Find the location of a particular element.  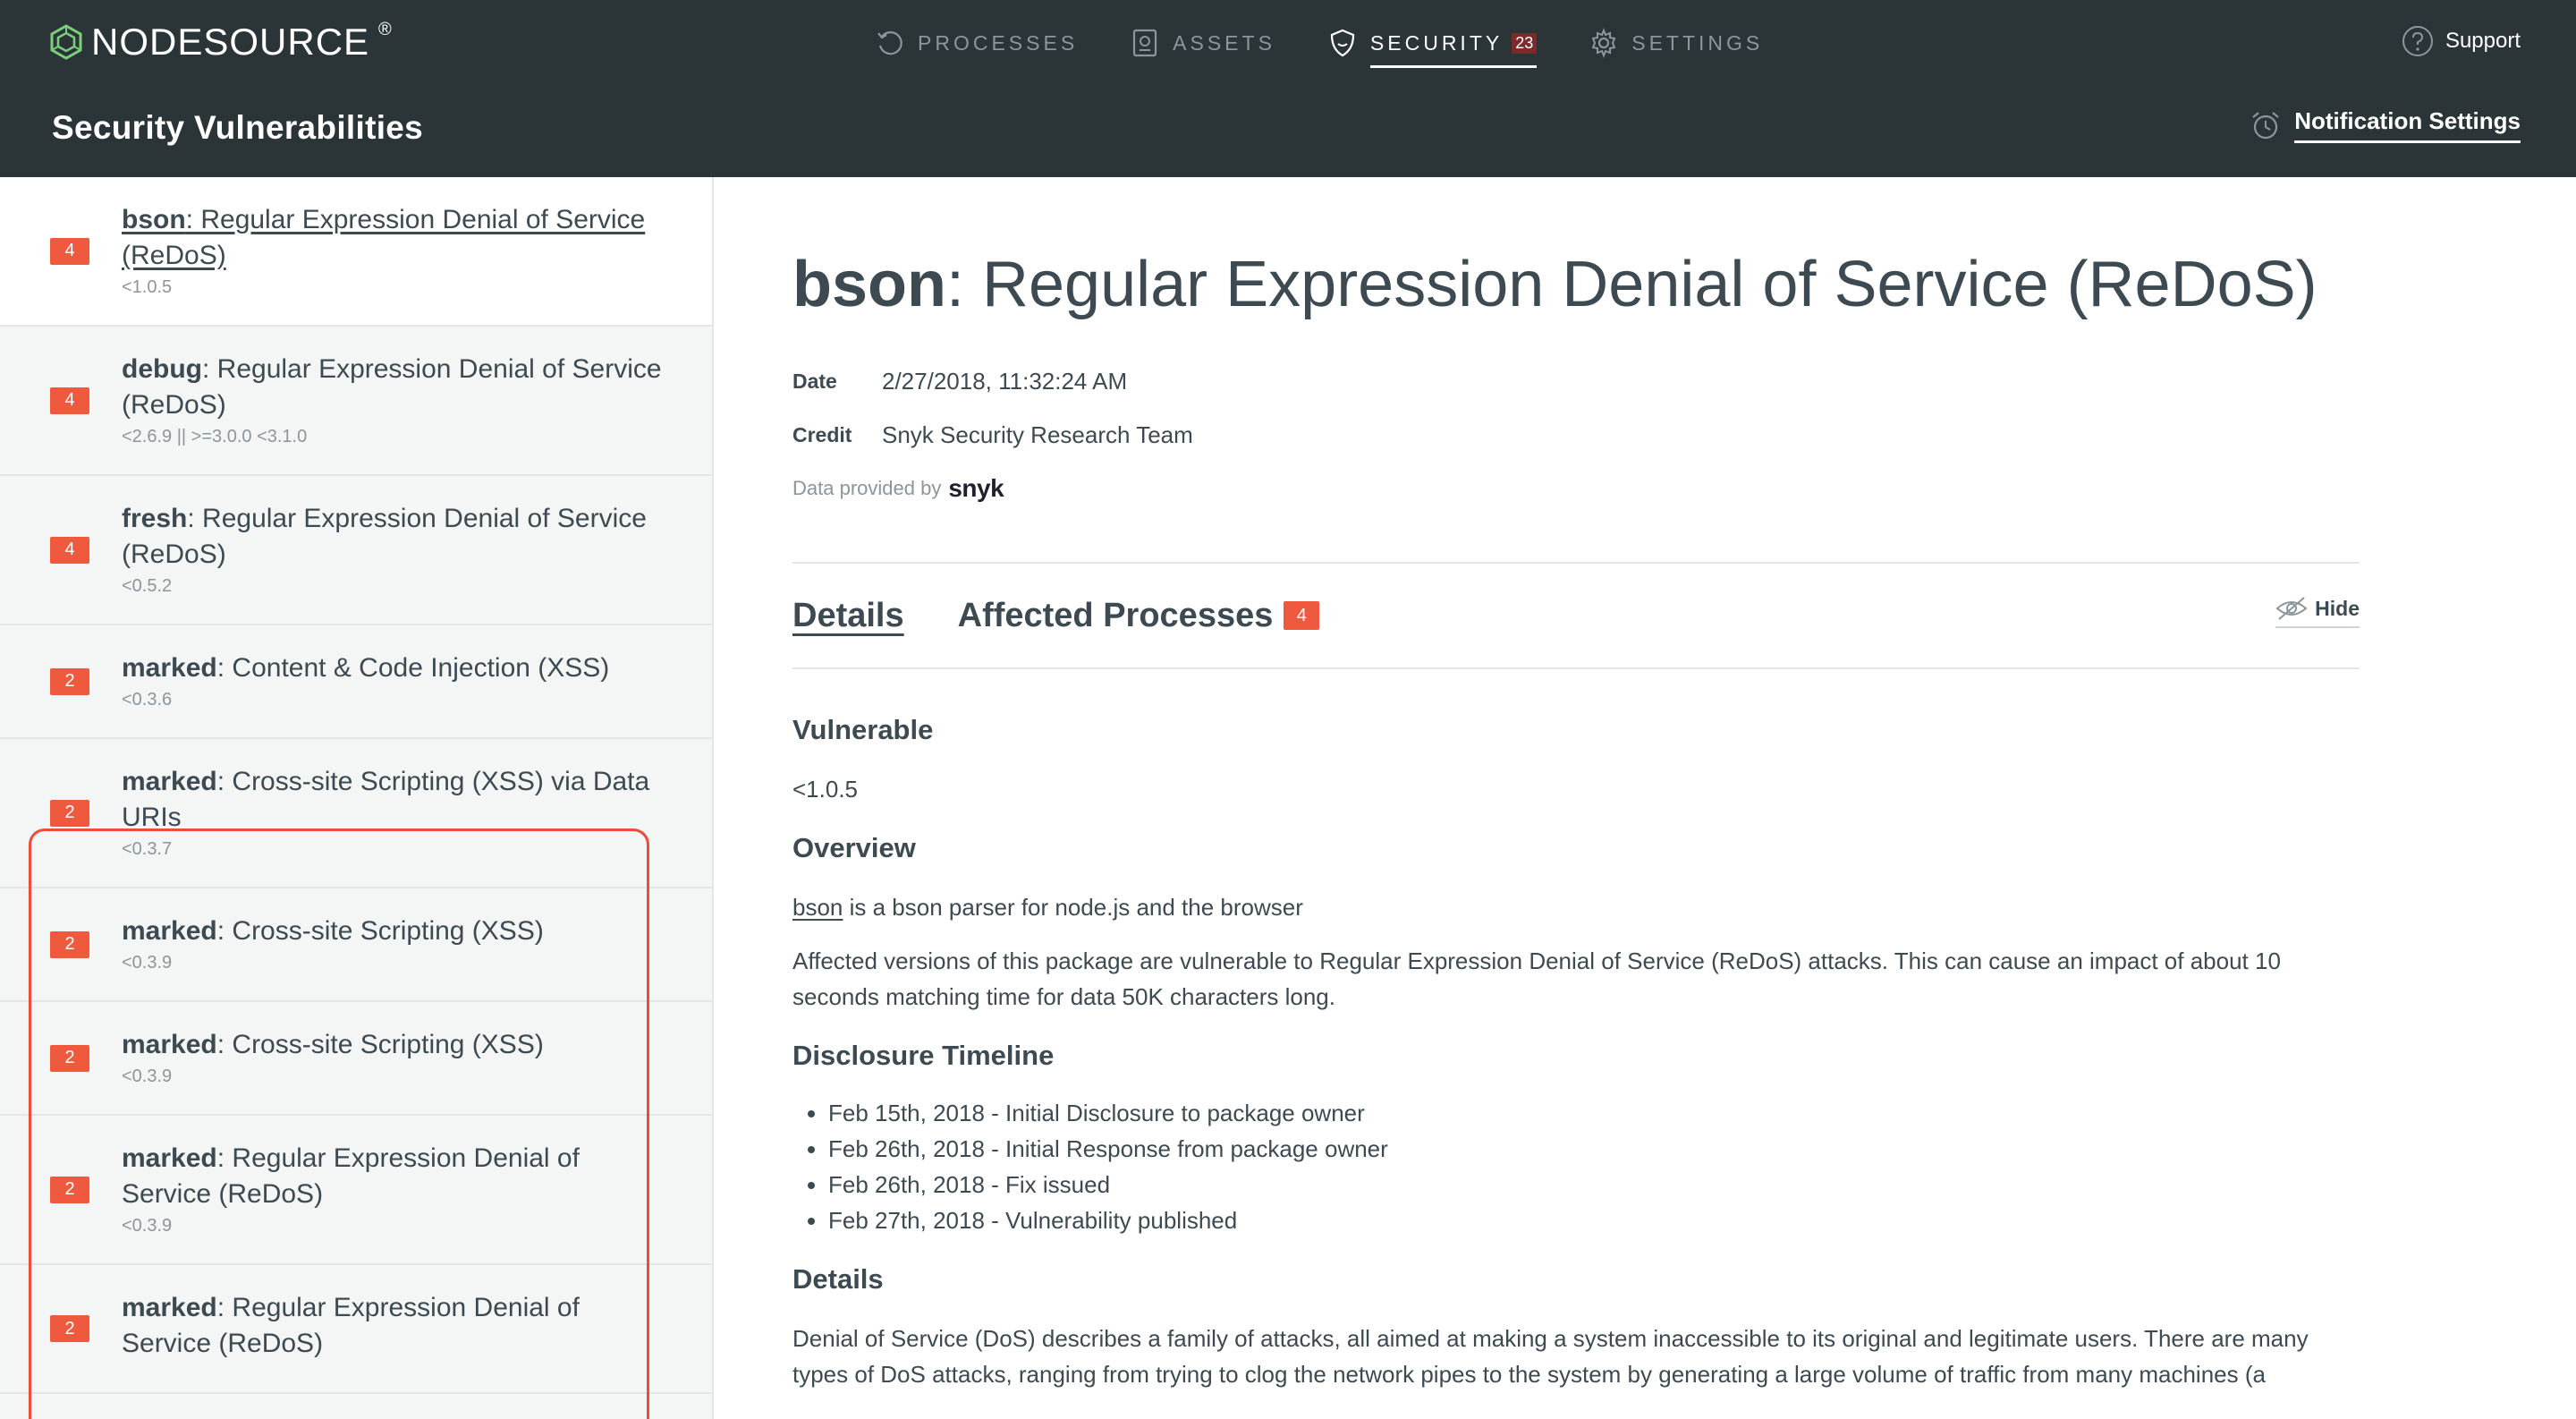

details-heading: Details is located at coordinates (838, 1279).